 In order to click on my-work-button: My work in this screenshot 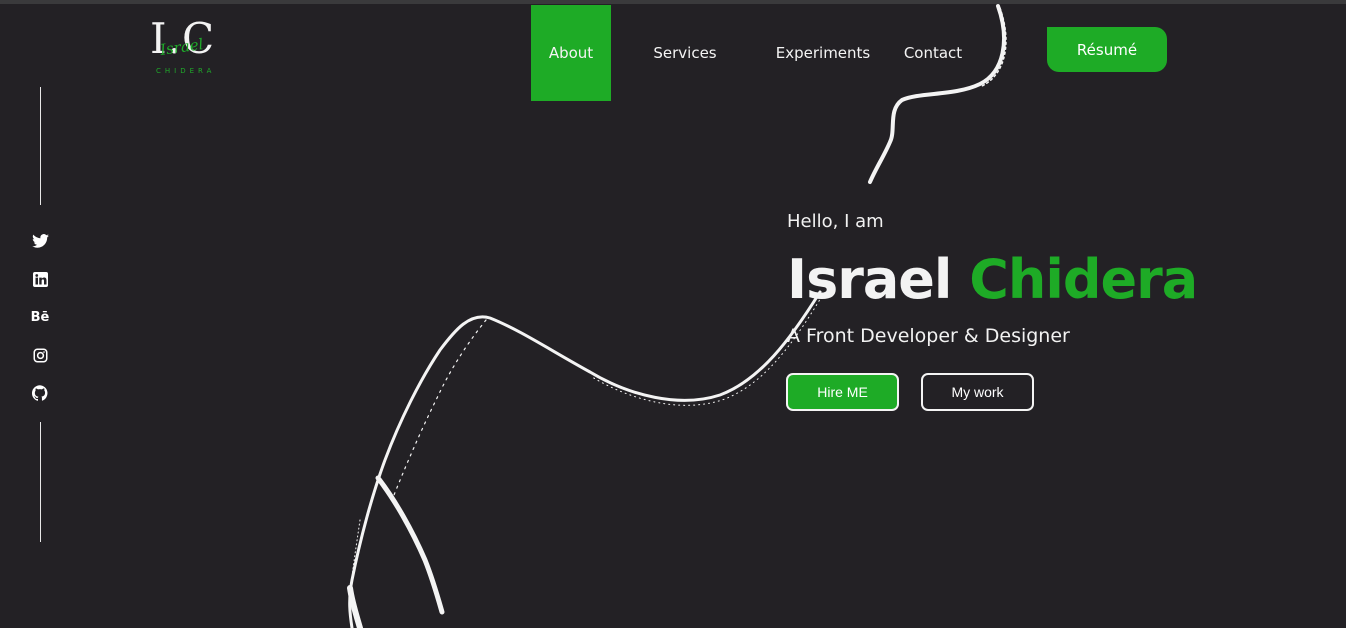, I will do `click(977, 392)`.